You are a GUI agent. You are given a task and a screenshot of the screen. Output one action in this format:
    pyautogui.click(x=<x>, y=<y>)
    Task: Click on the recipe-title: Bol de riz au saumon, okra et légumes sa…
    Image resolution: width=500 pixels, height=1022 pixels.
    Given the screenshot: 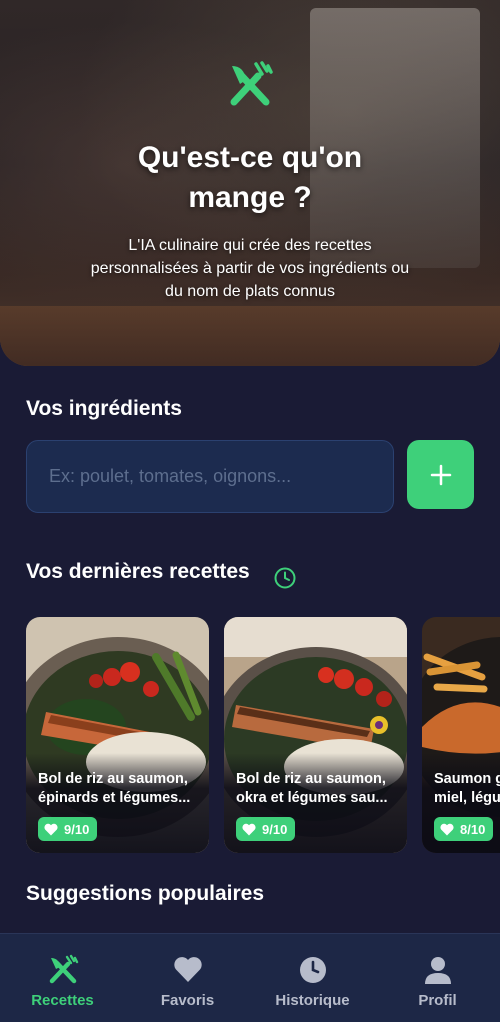 What is the action you would take?
    pyautogui.click(x=312, y=788)
    